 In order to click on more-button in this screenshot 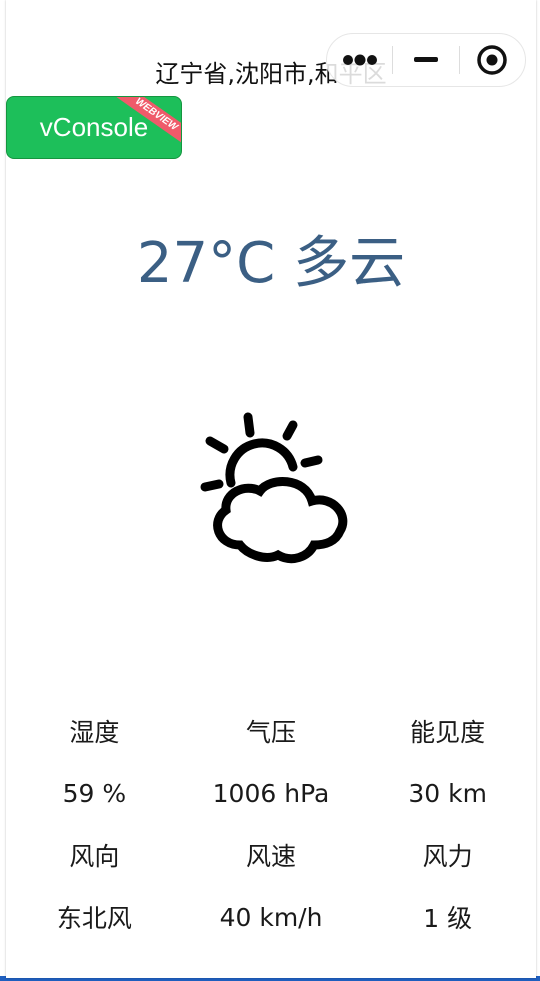, I will do `click(359, 60)`.